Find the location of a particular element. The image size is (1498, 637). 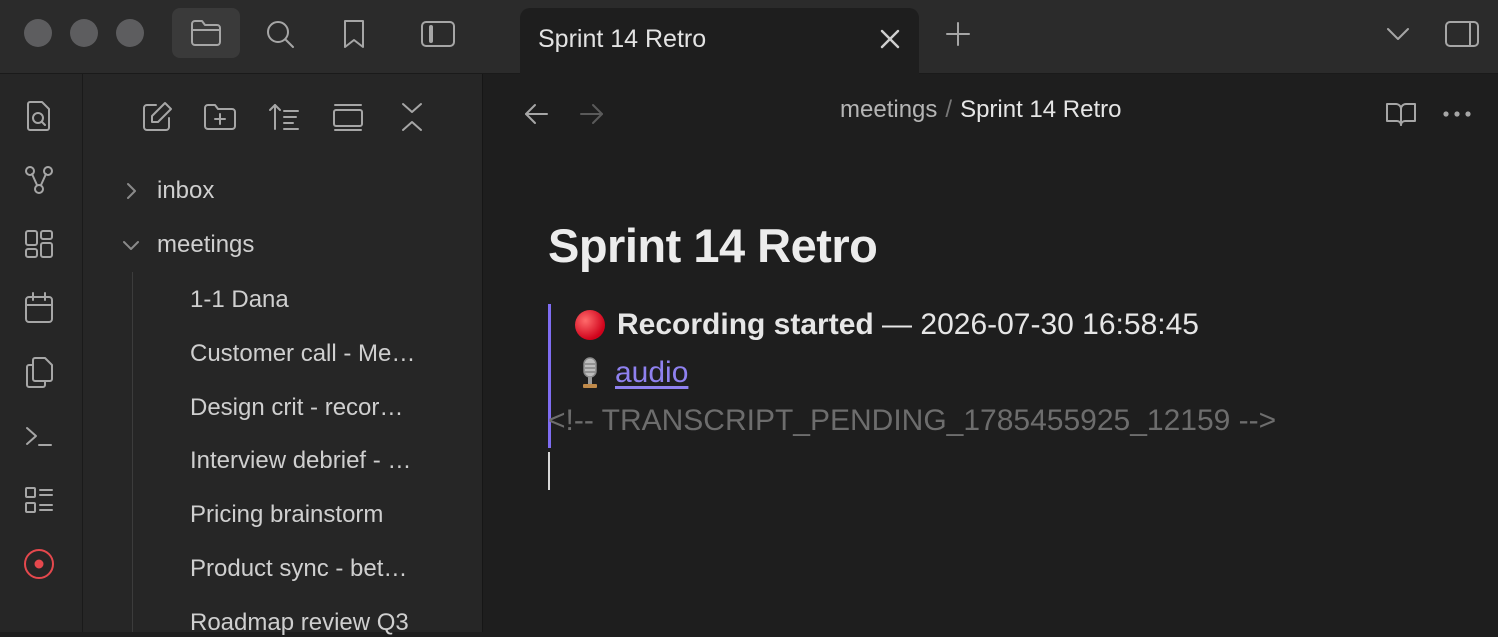

search-button is located at coordinates (280, 34).